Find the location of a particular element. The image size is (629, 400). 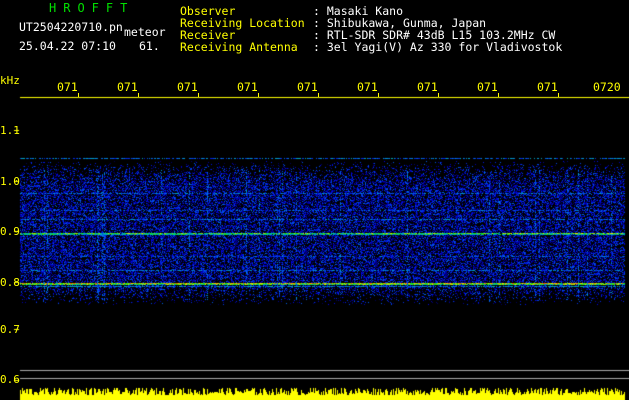

y-unit-label: kHz is located at coordinates (10, 80).